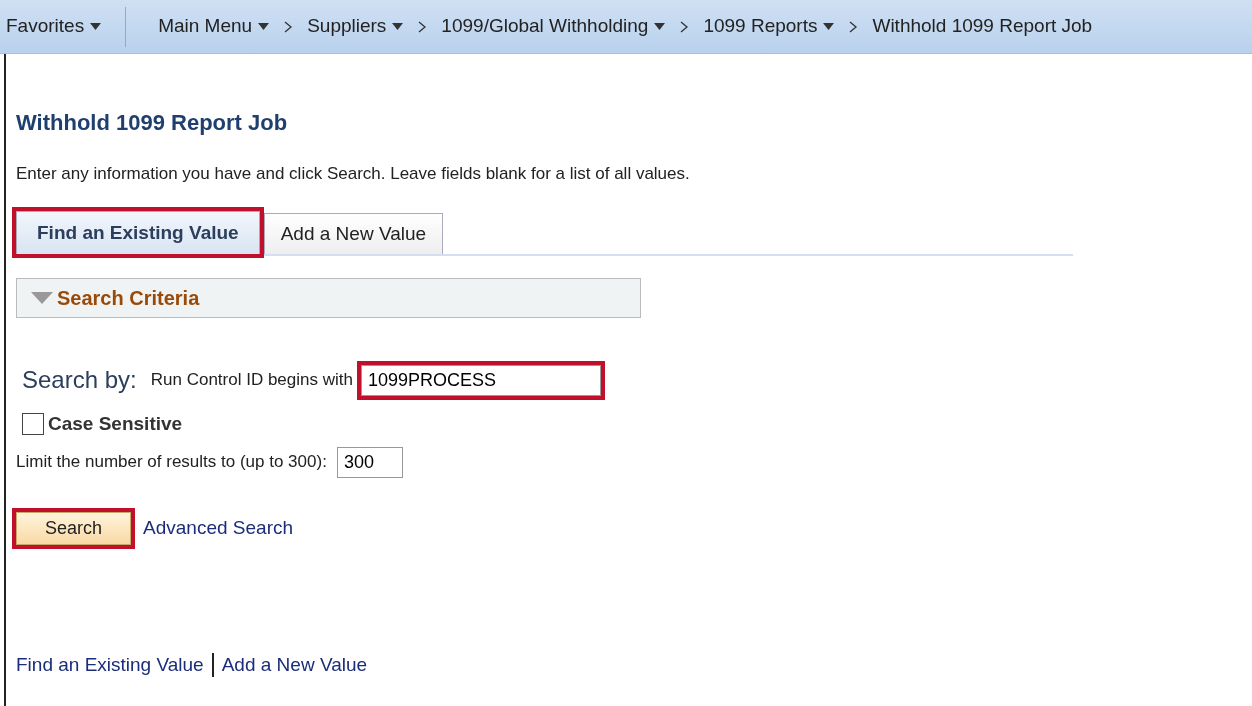  I want to click on footer-link: Find an Existing Value, so click(110, 664).